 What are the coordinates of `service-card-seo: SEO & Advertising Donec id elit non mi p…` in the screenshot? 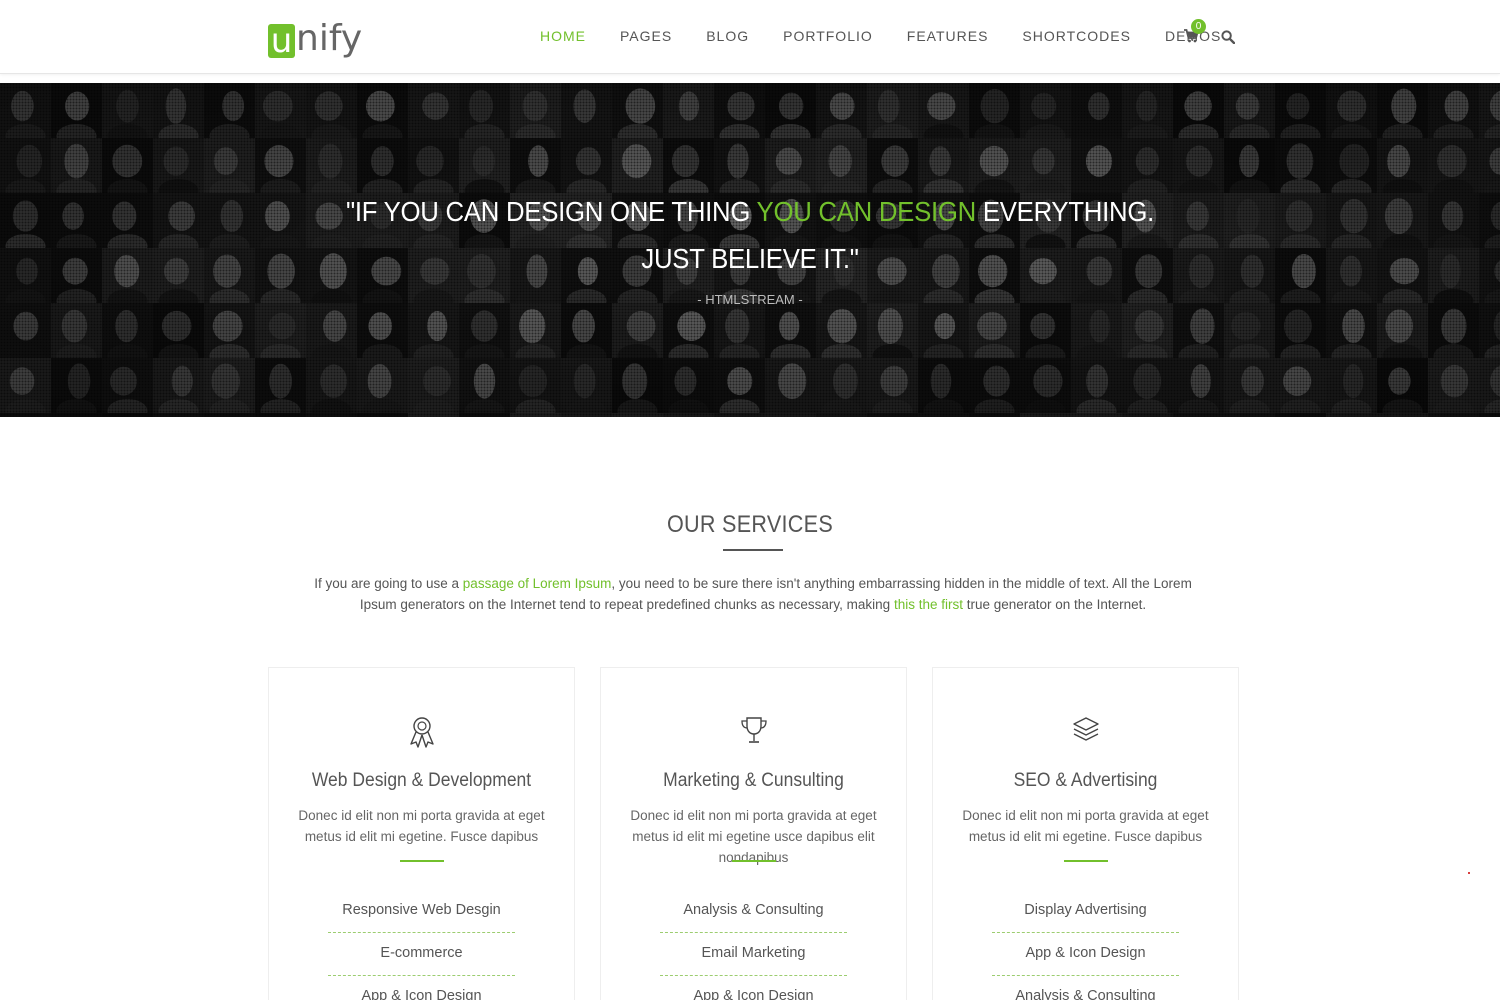 It's located at (1085, 833).